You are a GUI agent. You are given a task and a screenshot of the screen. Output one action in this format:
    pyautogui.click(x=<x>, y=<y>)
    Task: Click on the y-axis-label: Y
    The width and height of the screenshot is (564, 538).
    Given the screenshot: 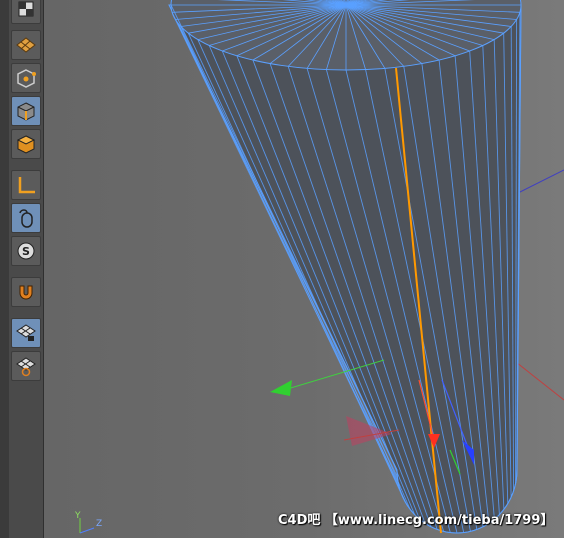 What is the action you would take?
    pyautogui.click(x=78, y=516)
    